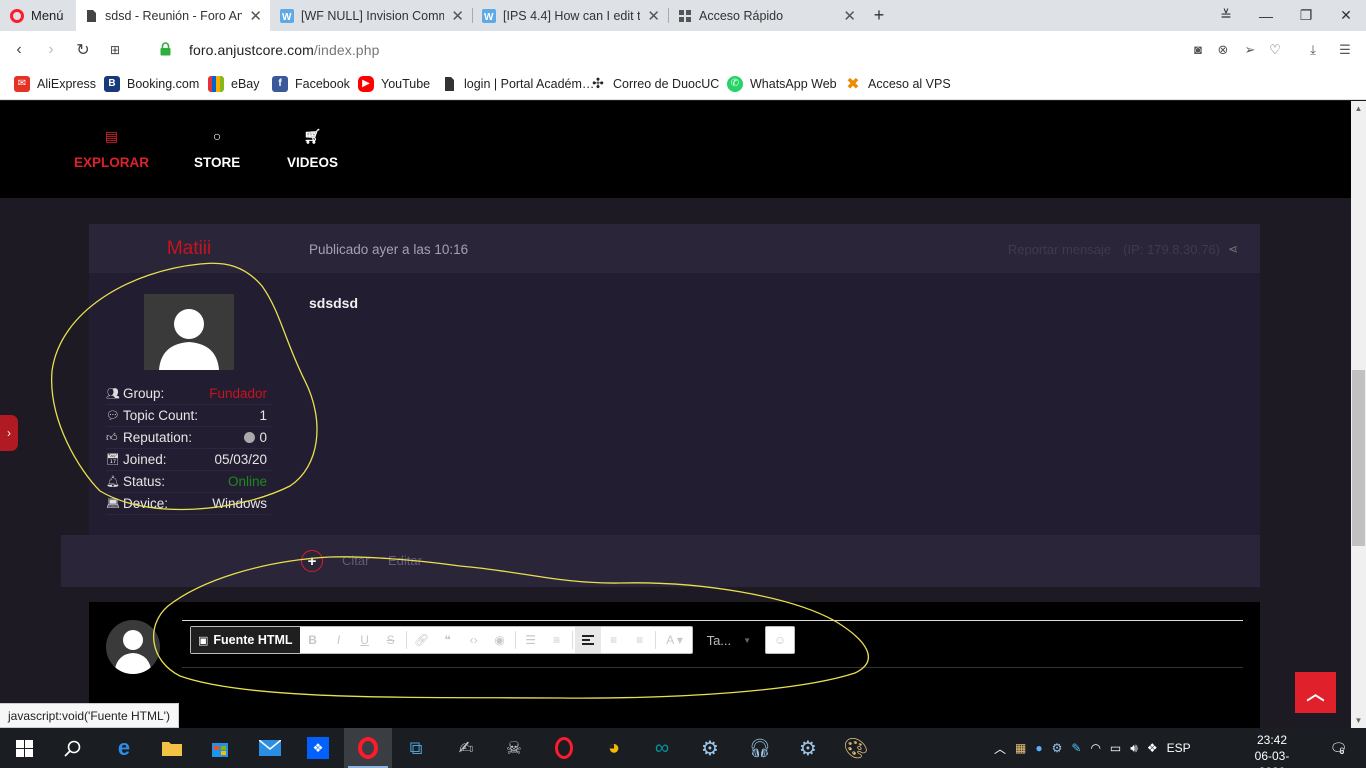 This screenshot has height=768, width=1366. Describe the element at coordinates (51, 49) in the screenshot. I see `forward-icon: ›` at that location.